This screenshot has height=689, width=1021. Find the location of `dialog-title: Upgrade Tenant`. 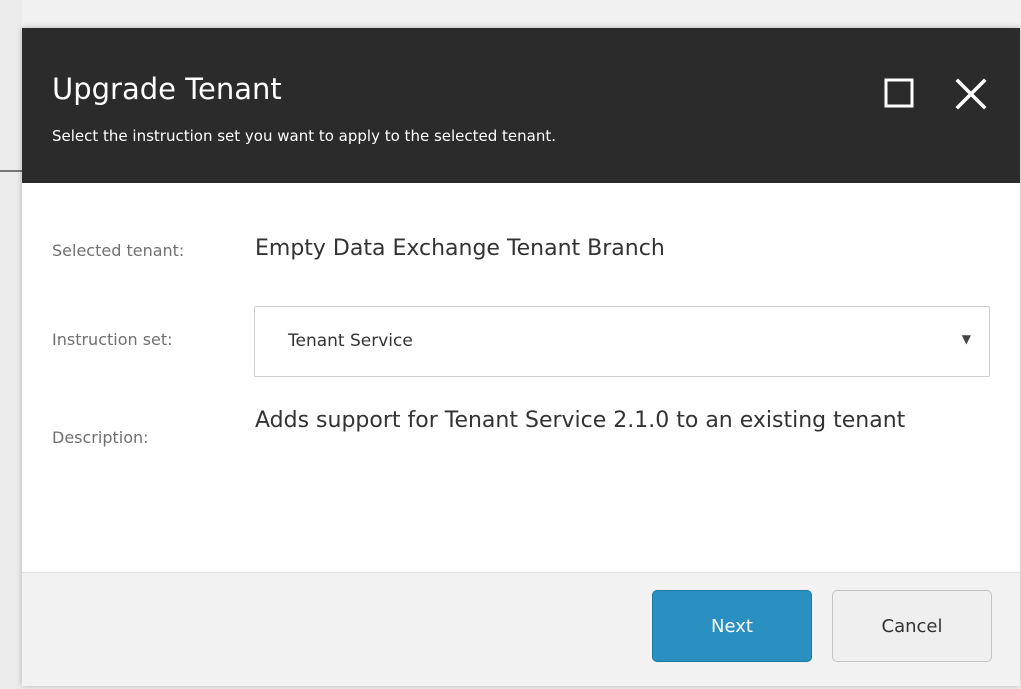

dialog-title: Upgrade Tenant is located at coordinates (167, 89).